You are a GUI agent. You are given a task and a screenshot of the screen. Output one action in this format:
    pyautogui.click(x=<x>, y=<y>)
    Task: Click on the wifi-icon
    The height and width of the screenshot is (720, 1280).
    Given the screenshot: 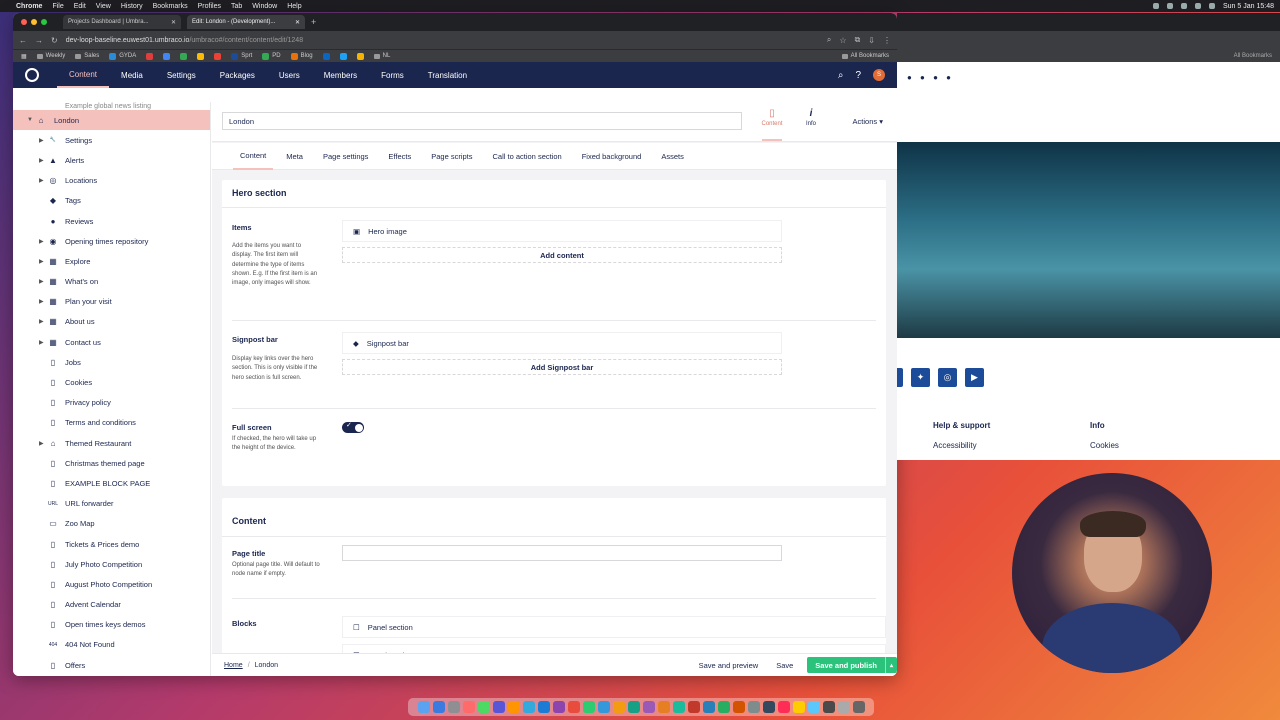 What is the action you would take?
    pyautogui.click(x=1184, y=6)
    